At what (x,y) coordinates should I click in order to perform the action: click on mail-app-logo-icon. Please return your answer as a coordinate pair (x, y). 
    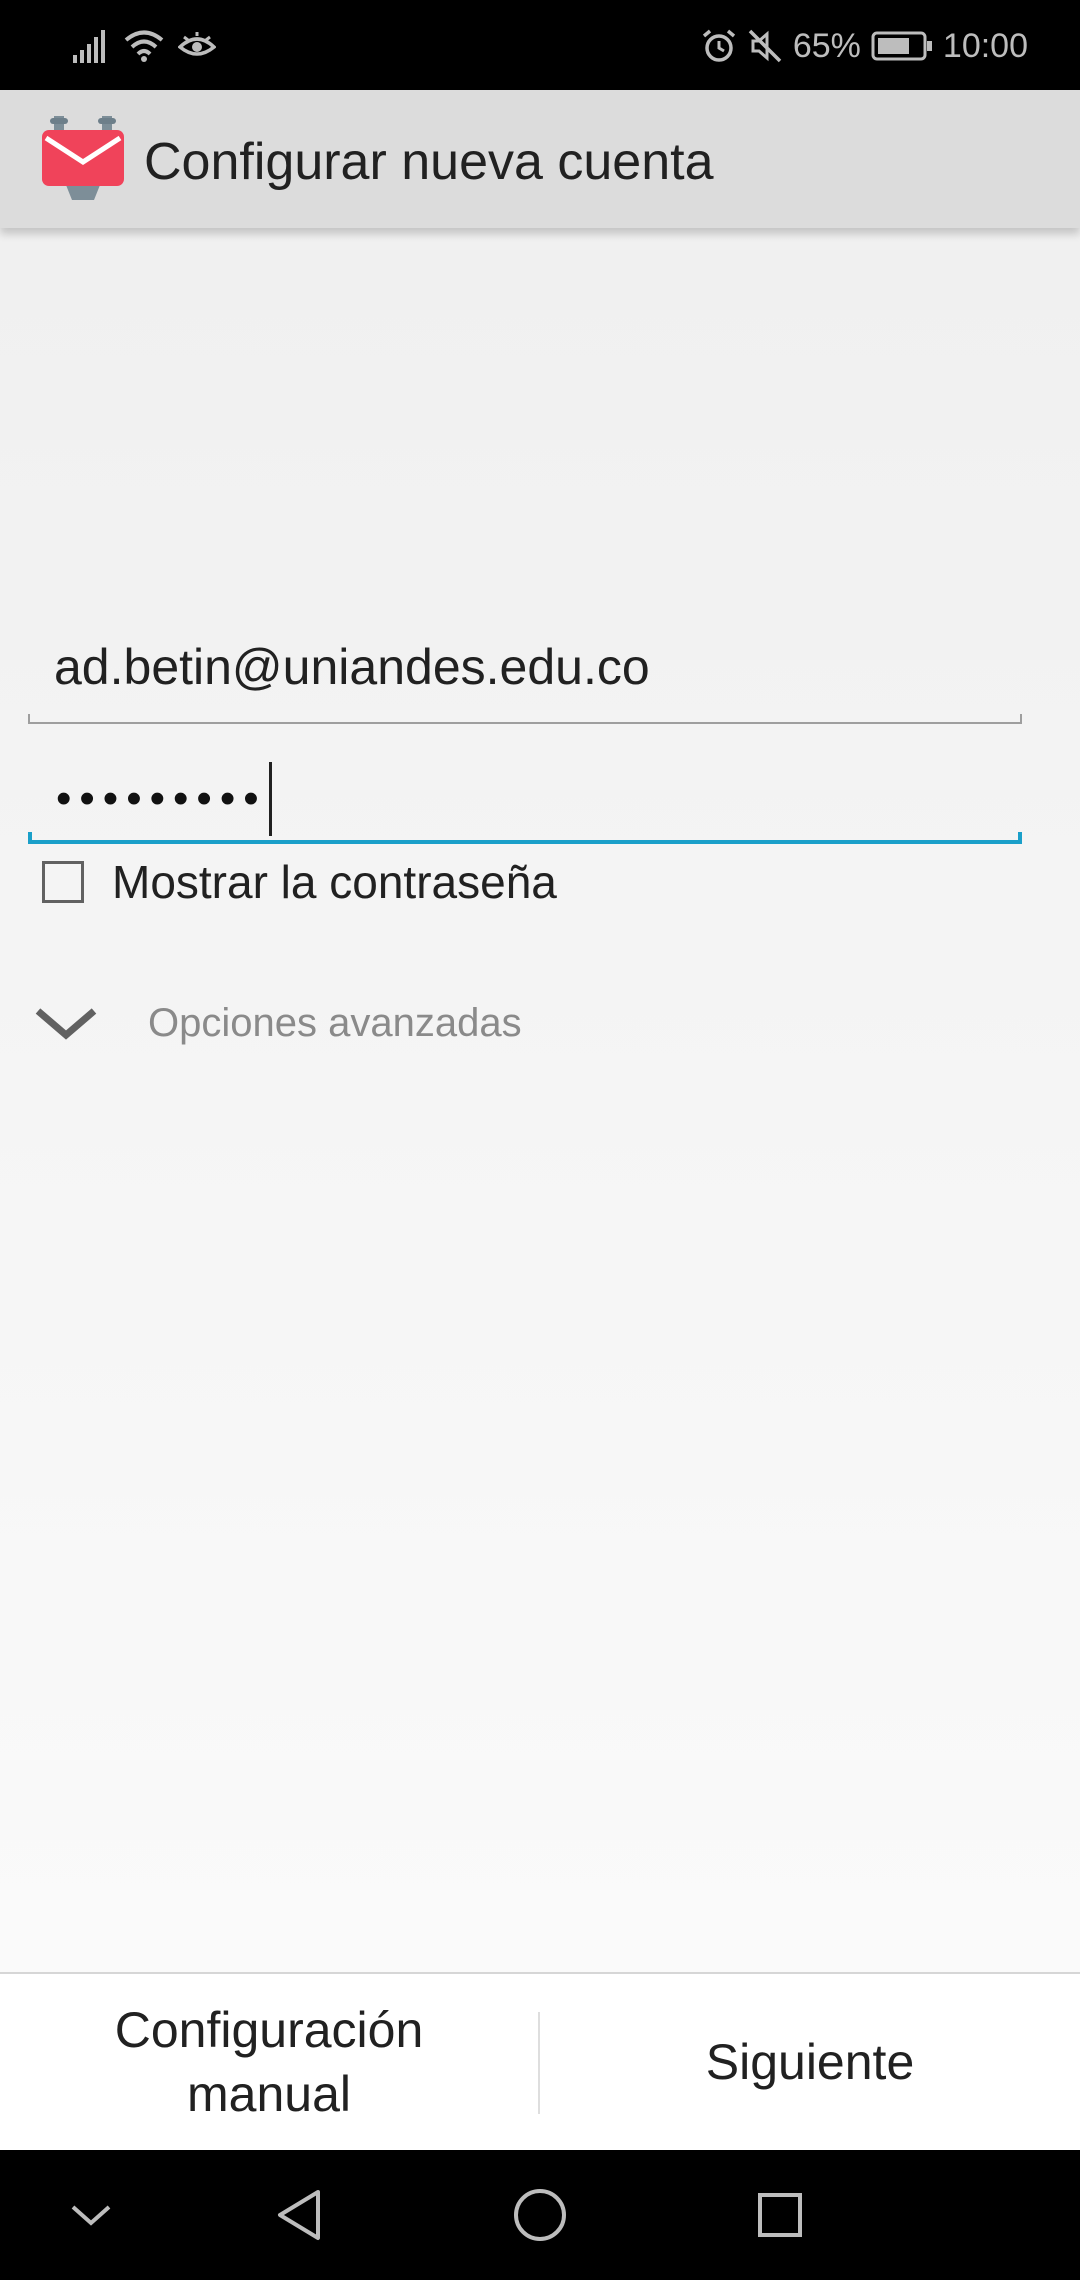
    Looking at the image, I should click on (83, 158).